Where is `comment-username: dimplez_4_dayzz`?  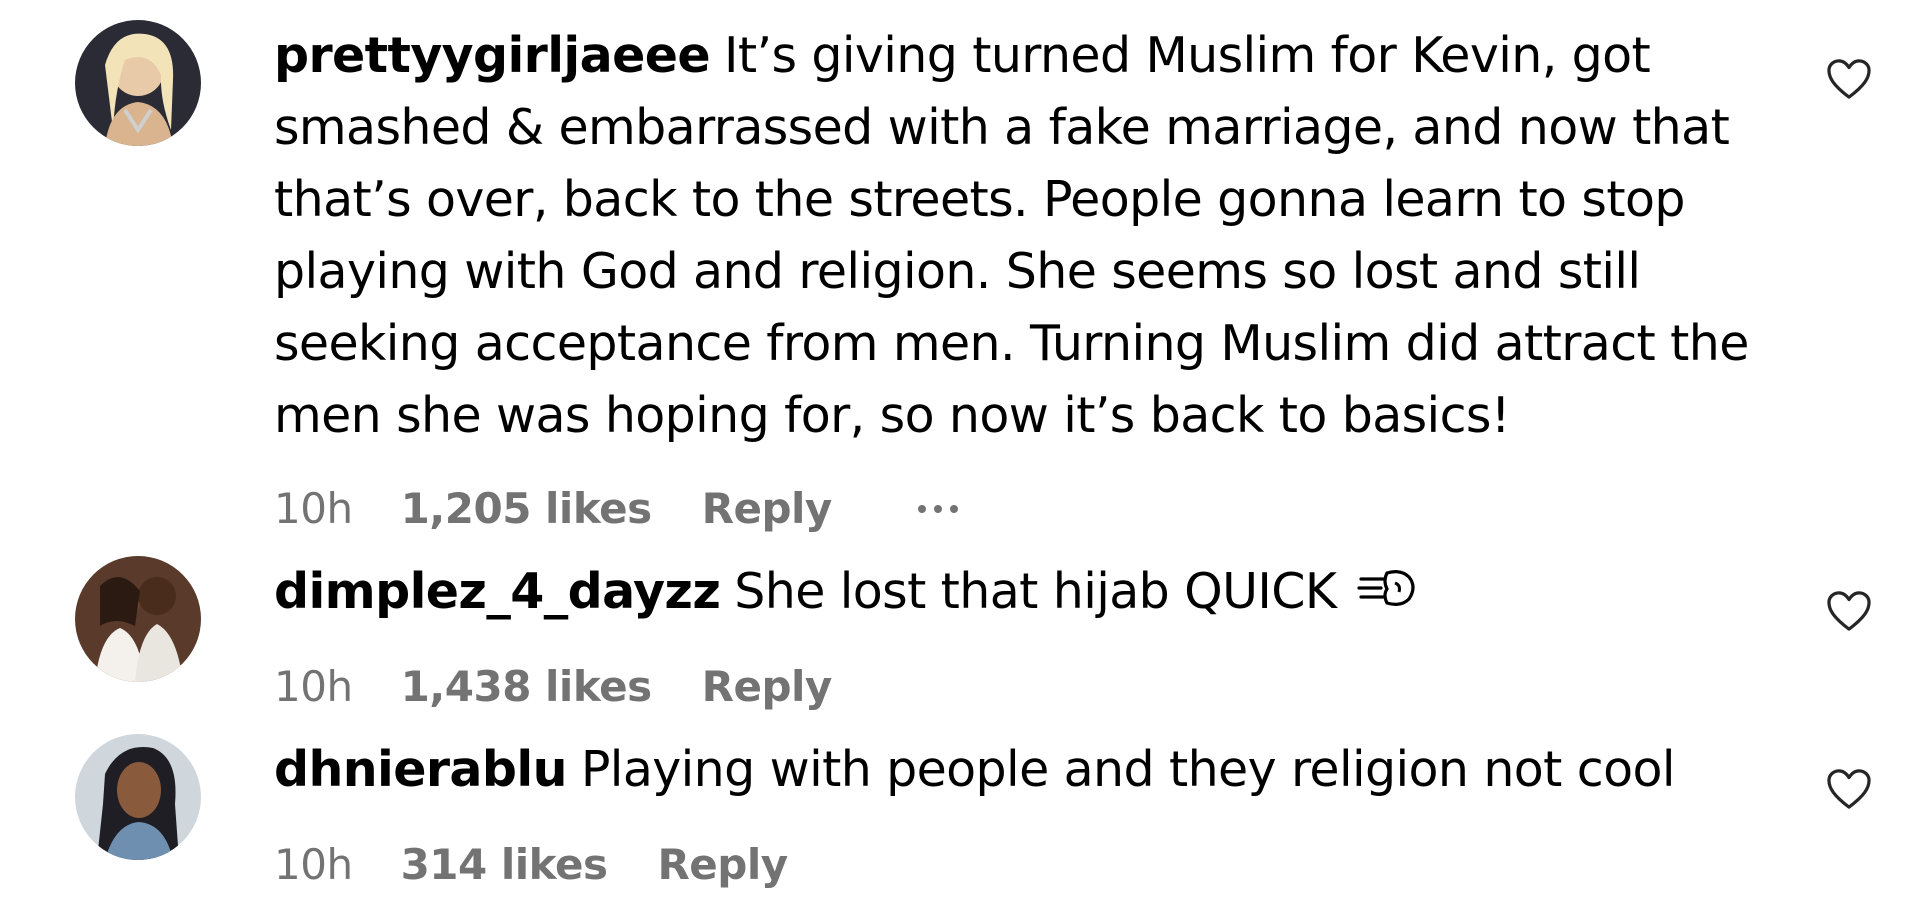
comment-username: dimplez_4_dayzz is located at coordinates (497, 591).